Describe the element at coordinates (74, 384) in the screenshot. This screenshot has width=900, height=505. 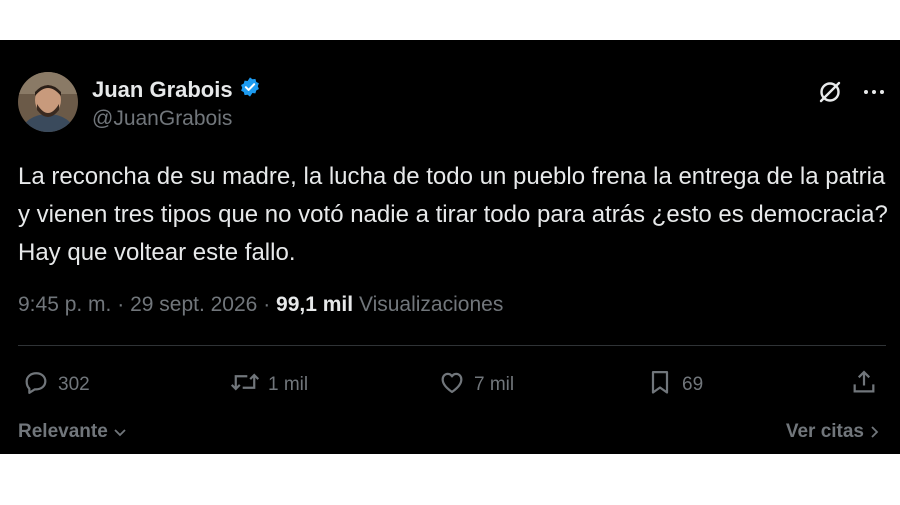
I see `reply-count: 302` at that location.